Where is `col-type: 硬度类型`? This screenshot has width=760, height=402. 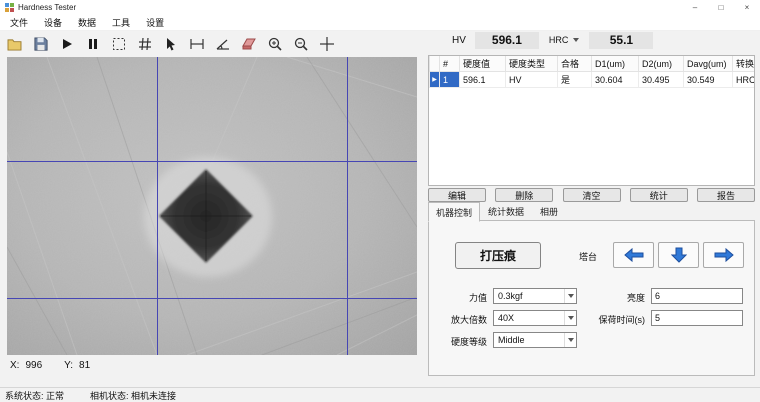 col-type: 硬度类型 is located at coordinates (531, 64).